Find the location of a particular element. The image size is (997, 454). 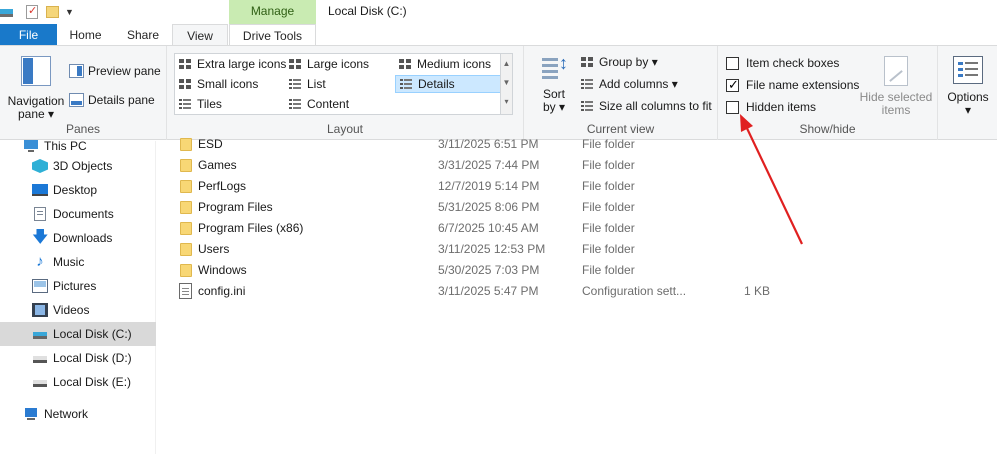

layout-gallery-scrollbar: ▲ ▼ ▾ is located at coordinates (506, 84).